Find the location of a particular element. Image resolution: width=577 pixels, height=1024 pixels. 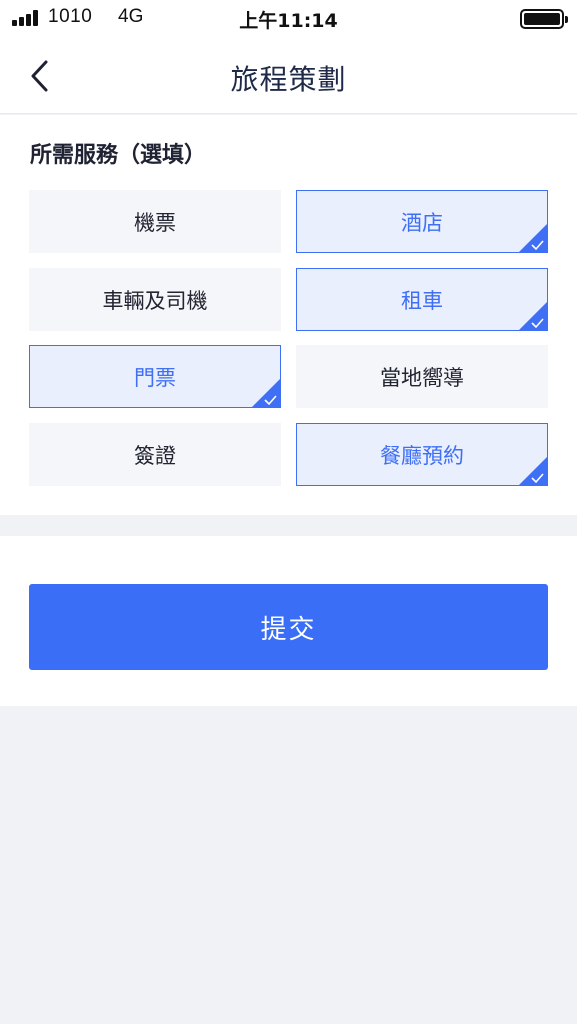

service-option-label: 車輛及司機 is located at coordinates (155, 300).